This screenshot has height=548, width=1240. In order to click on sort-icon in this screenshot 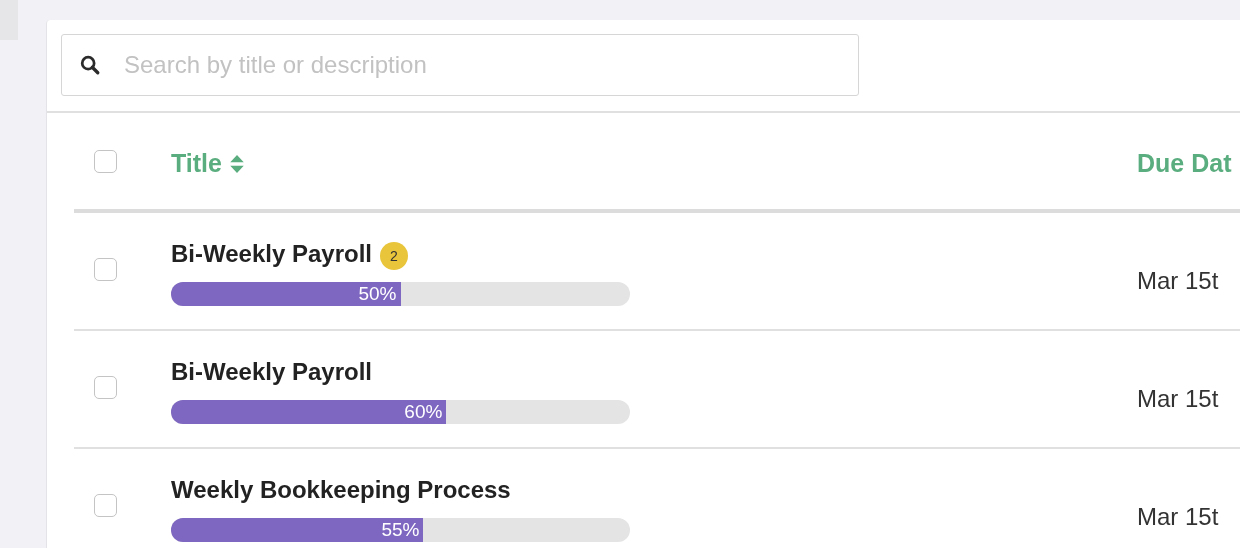, I will do `click(236, 163)`.